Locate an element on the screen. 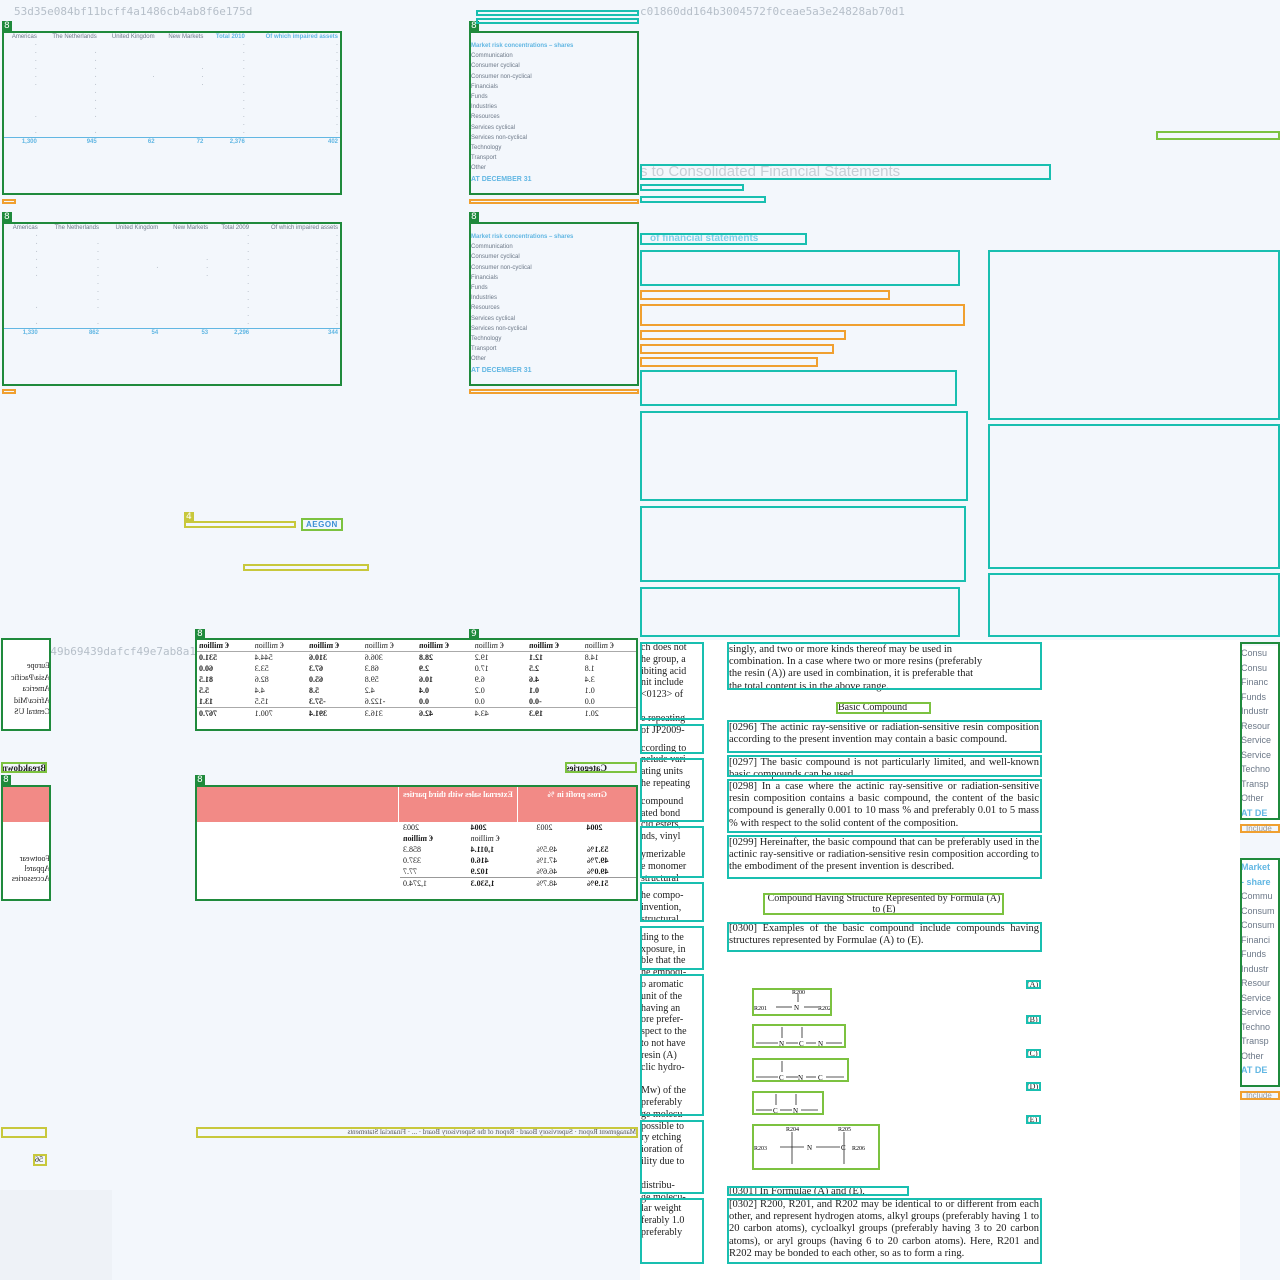 The width and height of the screenshot is (1280, 1280). tile-hash: c01860dd164b3004572f0ceae5a3e24828ab70d1 is located at coordinates (772, 11).